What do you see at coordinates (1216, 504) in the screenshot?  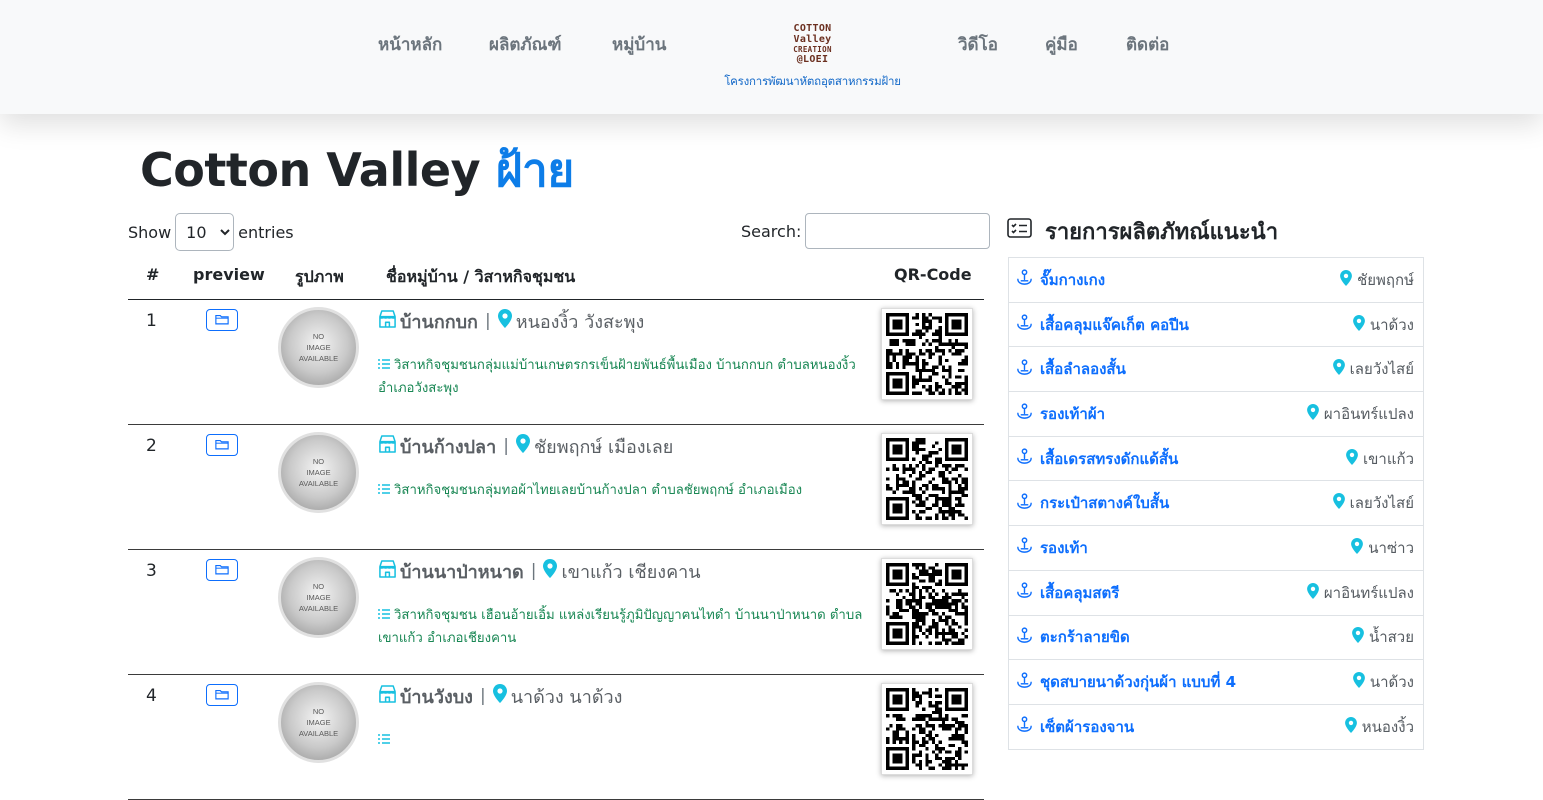 I see `product-list-item: กระเป๋าสตางค์ใบสั้น เลยวังไสย์` at bounding box center [1216, 504].